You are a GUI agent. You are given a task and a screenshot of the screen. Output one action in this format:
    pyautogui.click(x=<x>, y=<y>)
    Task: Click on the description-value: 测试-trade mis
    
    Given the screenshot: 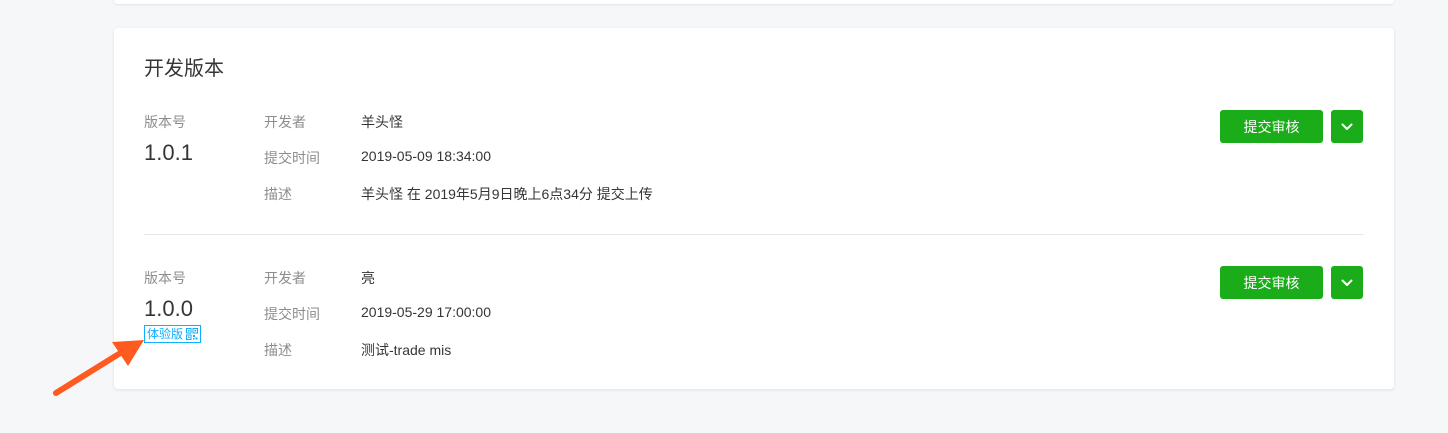 What is the action you would take?
    pyautogui.click(x=406, y=350)
    